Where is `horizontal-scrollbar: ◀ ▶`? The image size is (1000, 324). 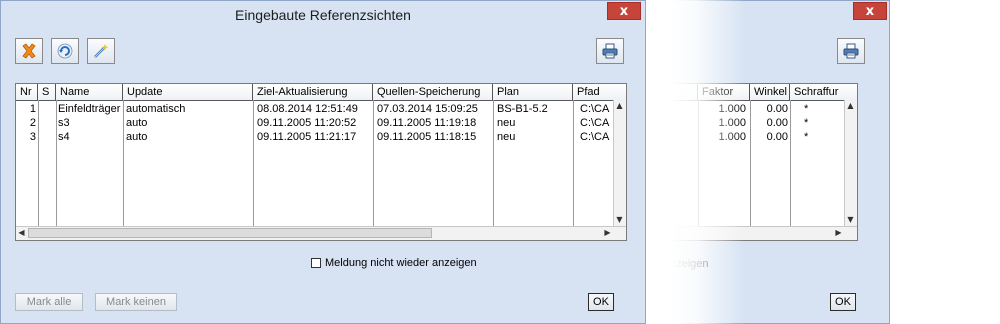 horizontal-scrollbar: ◀ ▶ is located at coordinates (321, 233).